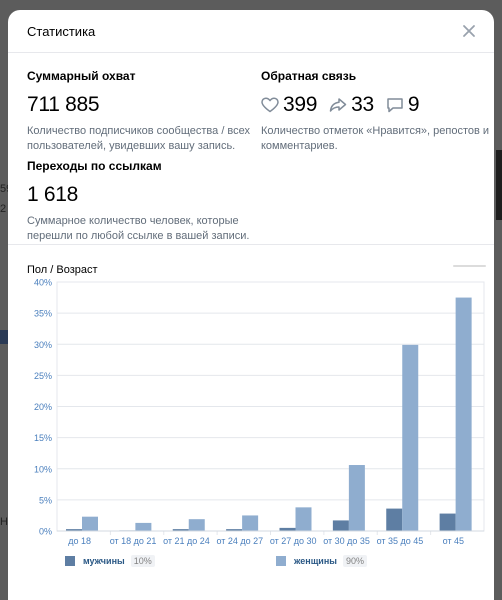  I want to click on comments-value: 9, so click(413, 104).